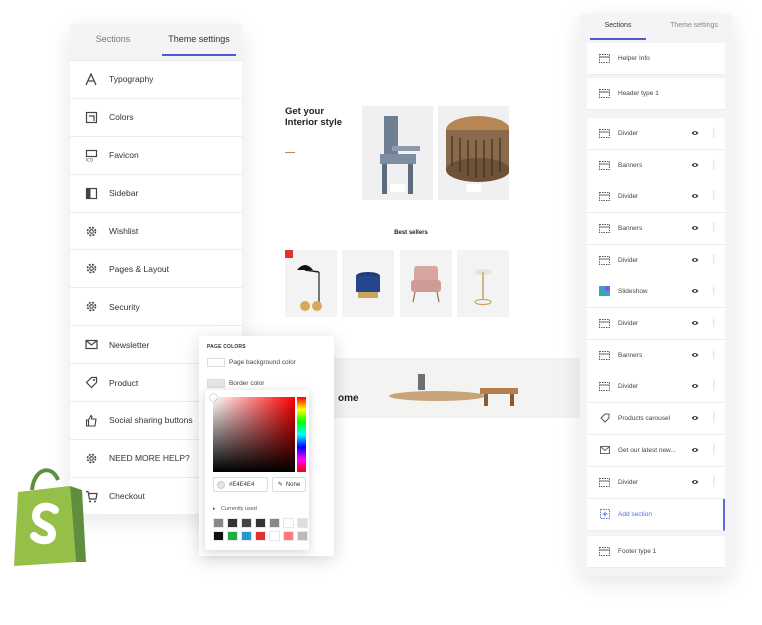  I want to click on svg-text: ICO, so click(89, 159).